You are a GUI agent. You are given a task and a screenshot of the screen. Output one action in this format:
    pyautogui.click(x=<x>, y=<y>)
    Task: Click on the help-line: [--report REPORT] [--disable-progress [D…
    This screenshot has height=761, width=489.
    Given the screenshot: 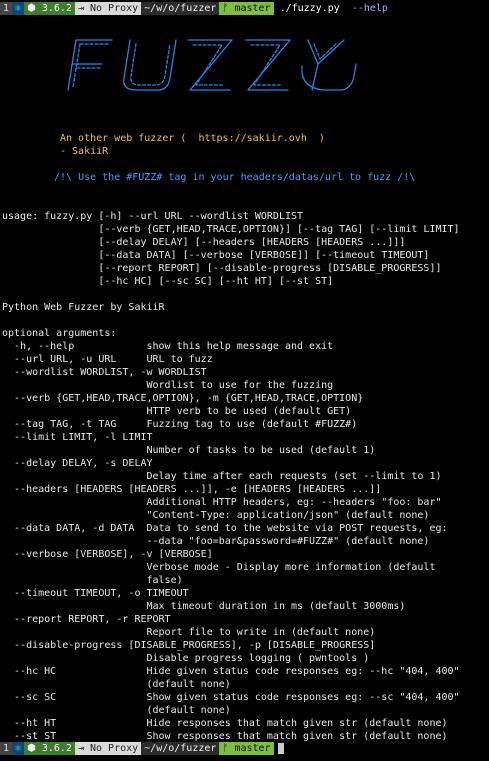 What is the action you would take?
    pyautogui.click(x=222, y=268)
    